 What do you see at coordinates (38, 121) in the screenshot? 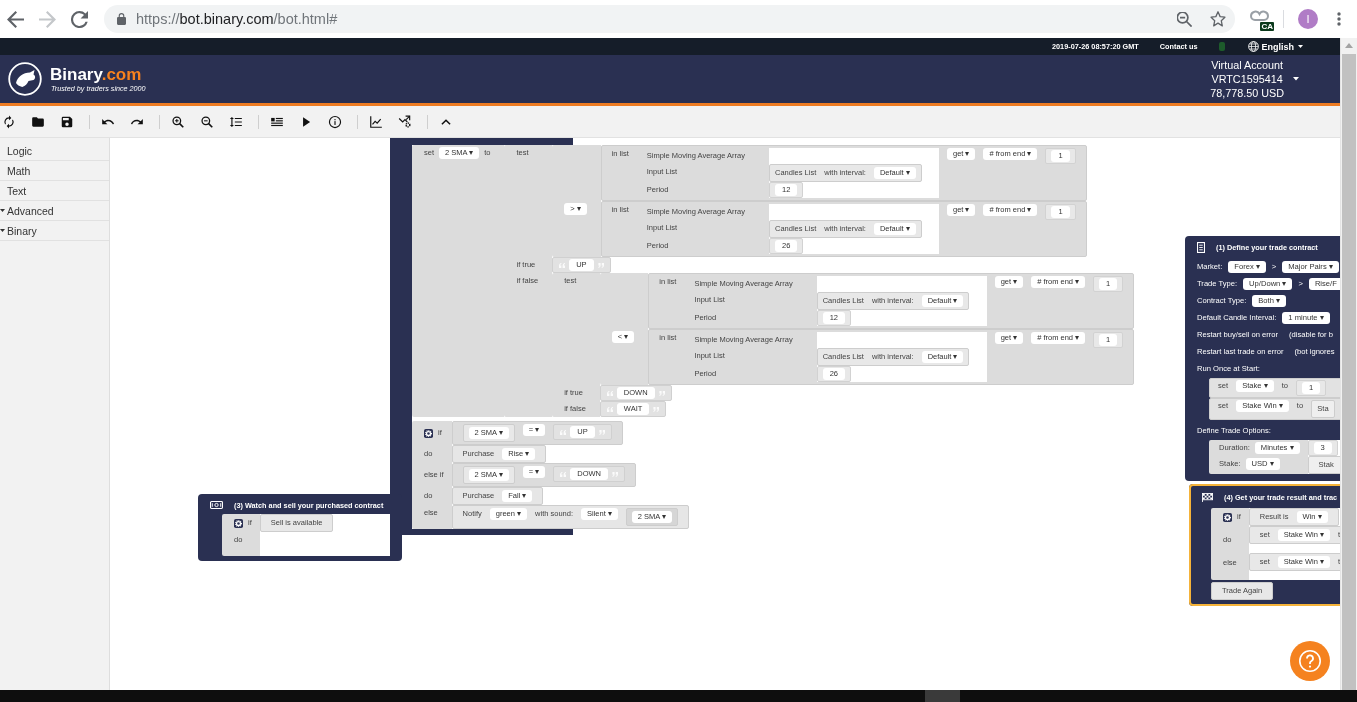
I see `folder-icon` at bounding box center [38, 121].